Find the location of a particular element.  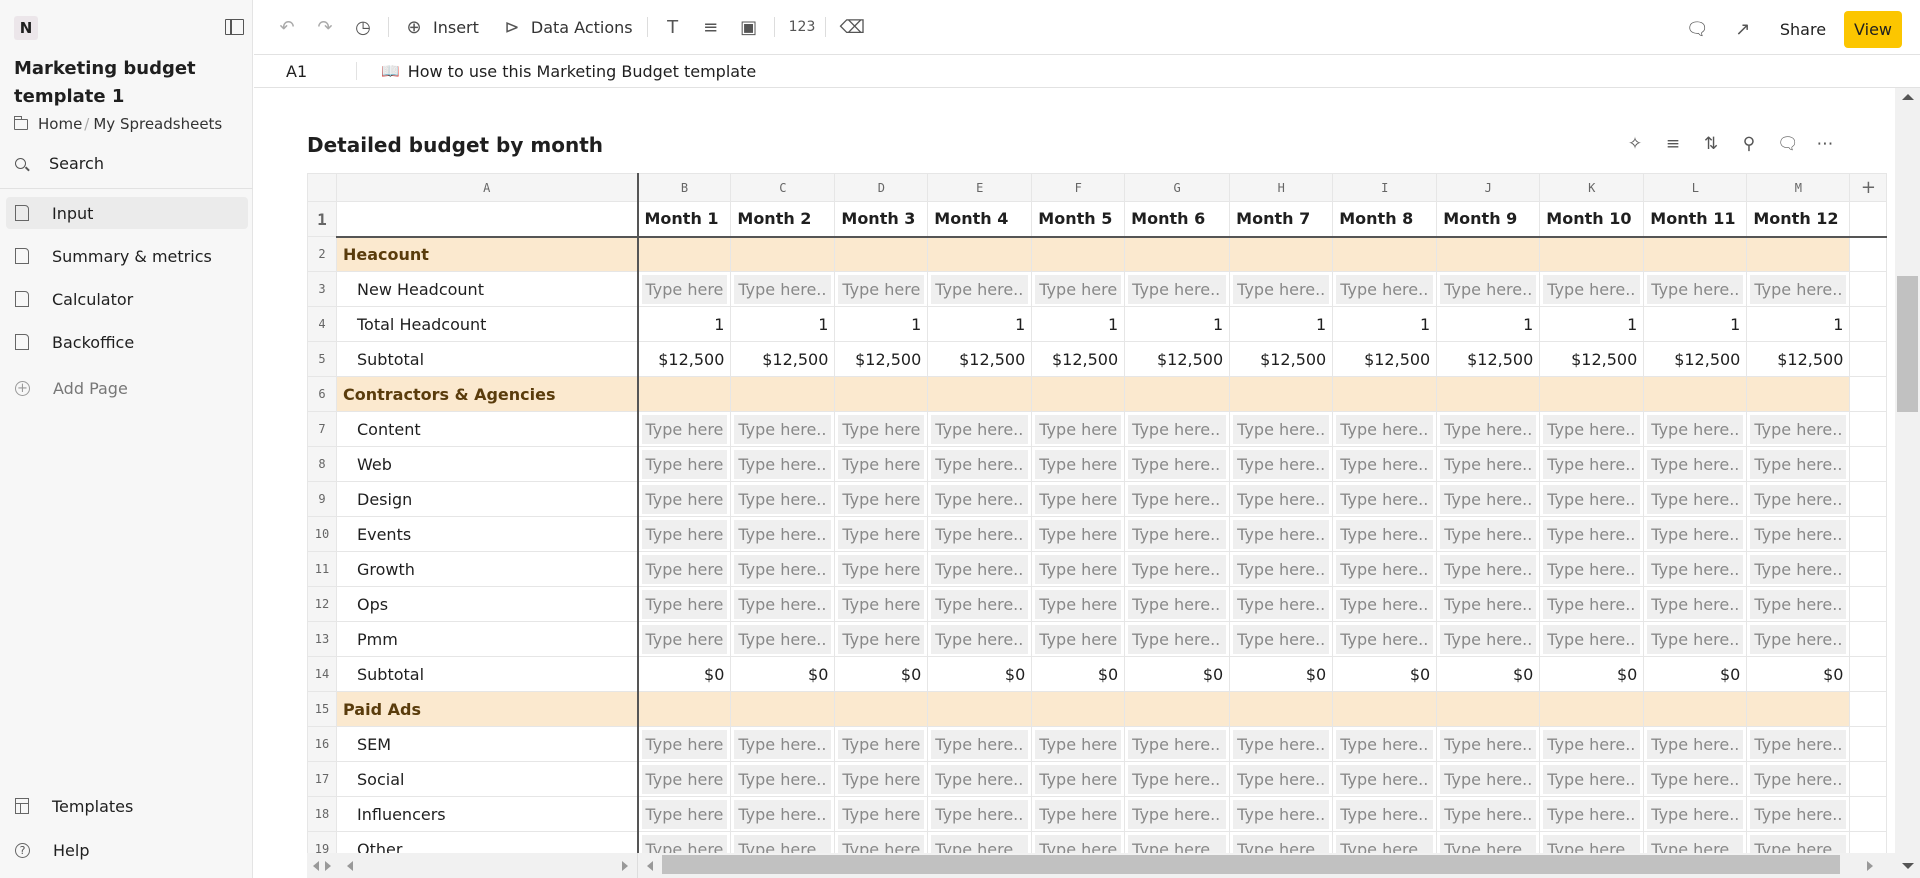

horizontal-scroll-thumb is located at coordinates (1251, 864).